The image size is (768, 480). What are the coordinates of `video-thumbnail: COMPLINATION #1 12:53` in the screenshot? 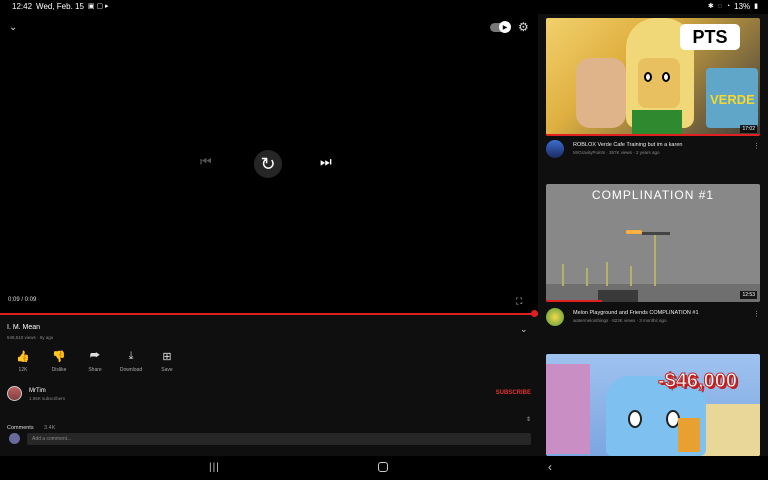 It's located at (653, 243).